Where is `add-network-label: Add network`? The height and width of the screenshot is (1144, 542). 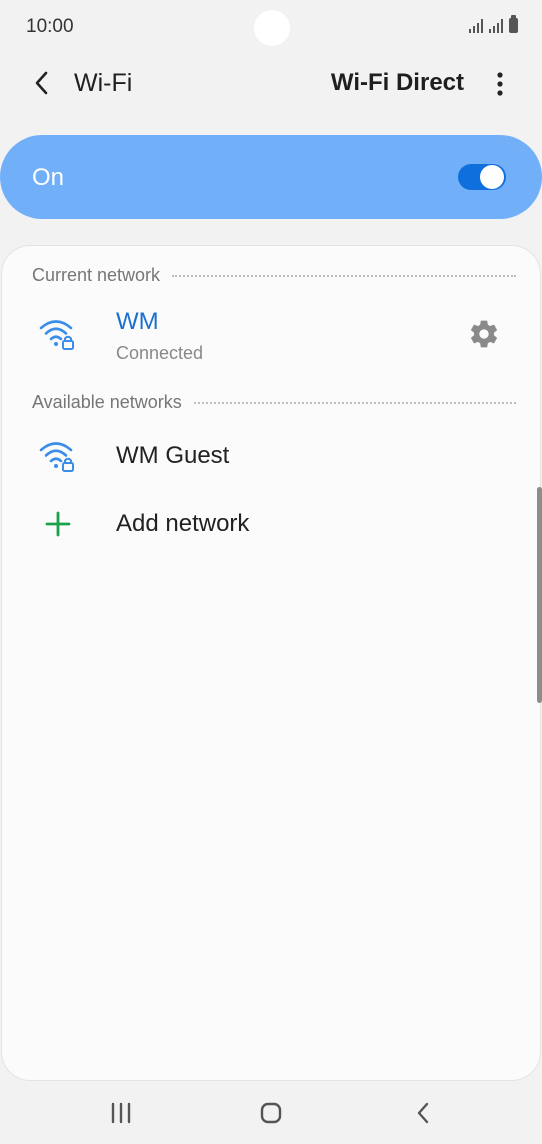
add-network-label: Add network is located at coordinates (183, 523).